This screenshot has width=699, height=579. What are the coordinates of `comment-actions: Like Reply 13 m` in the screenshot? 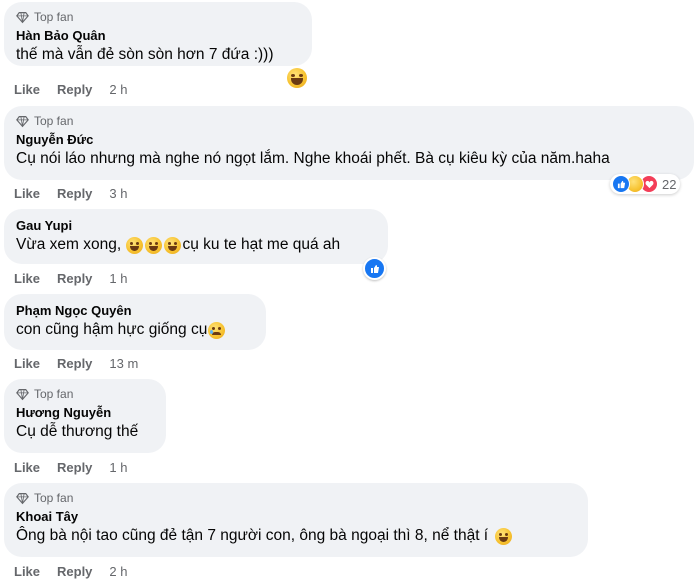 It's located at (76, 363).